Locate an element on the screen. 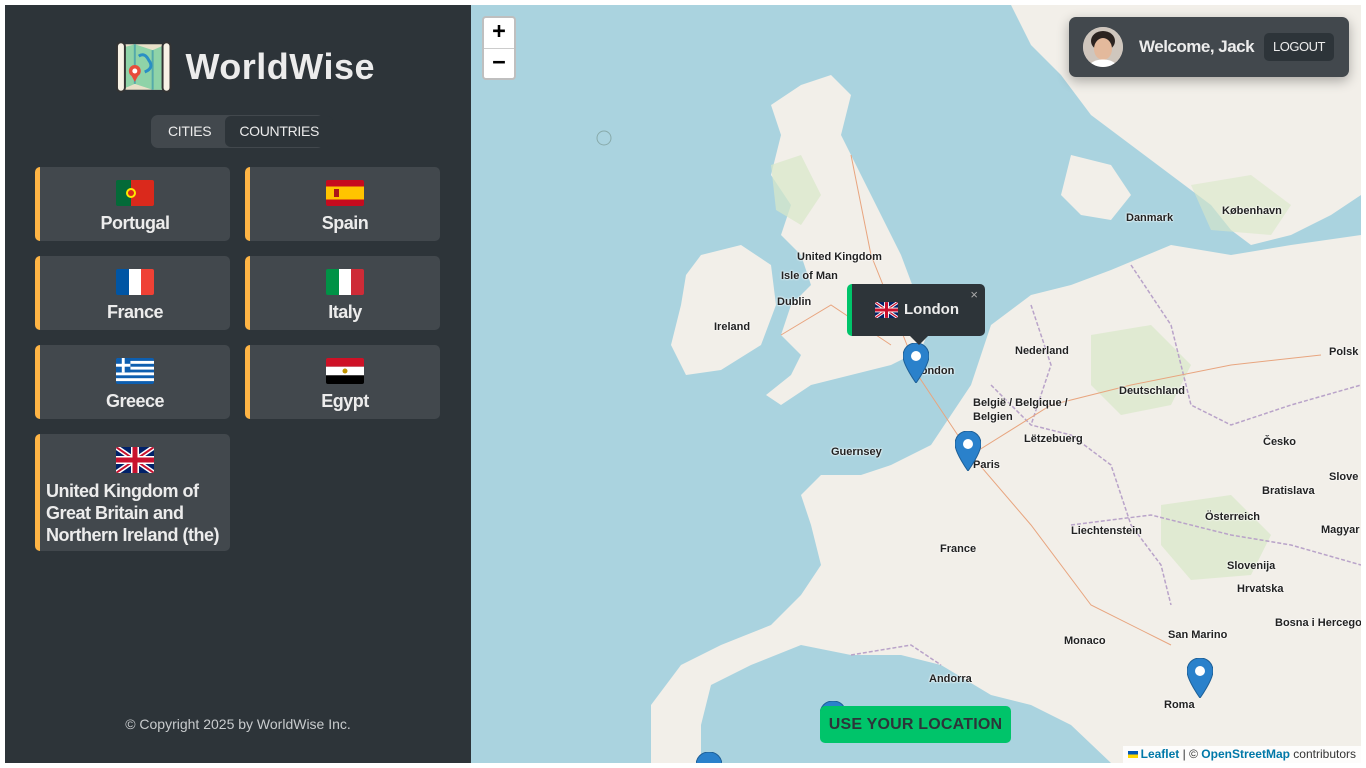 The width and height of the screenshot is (1366, 768). map-label-hrvatska: Hrvatska is located at coordinates (1260, 589).